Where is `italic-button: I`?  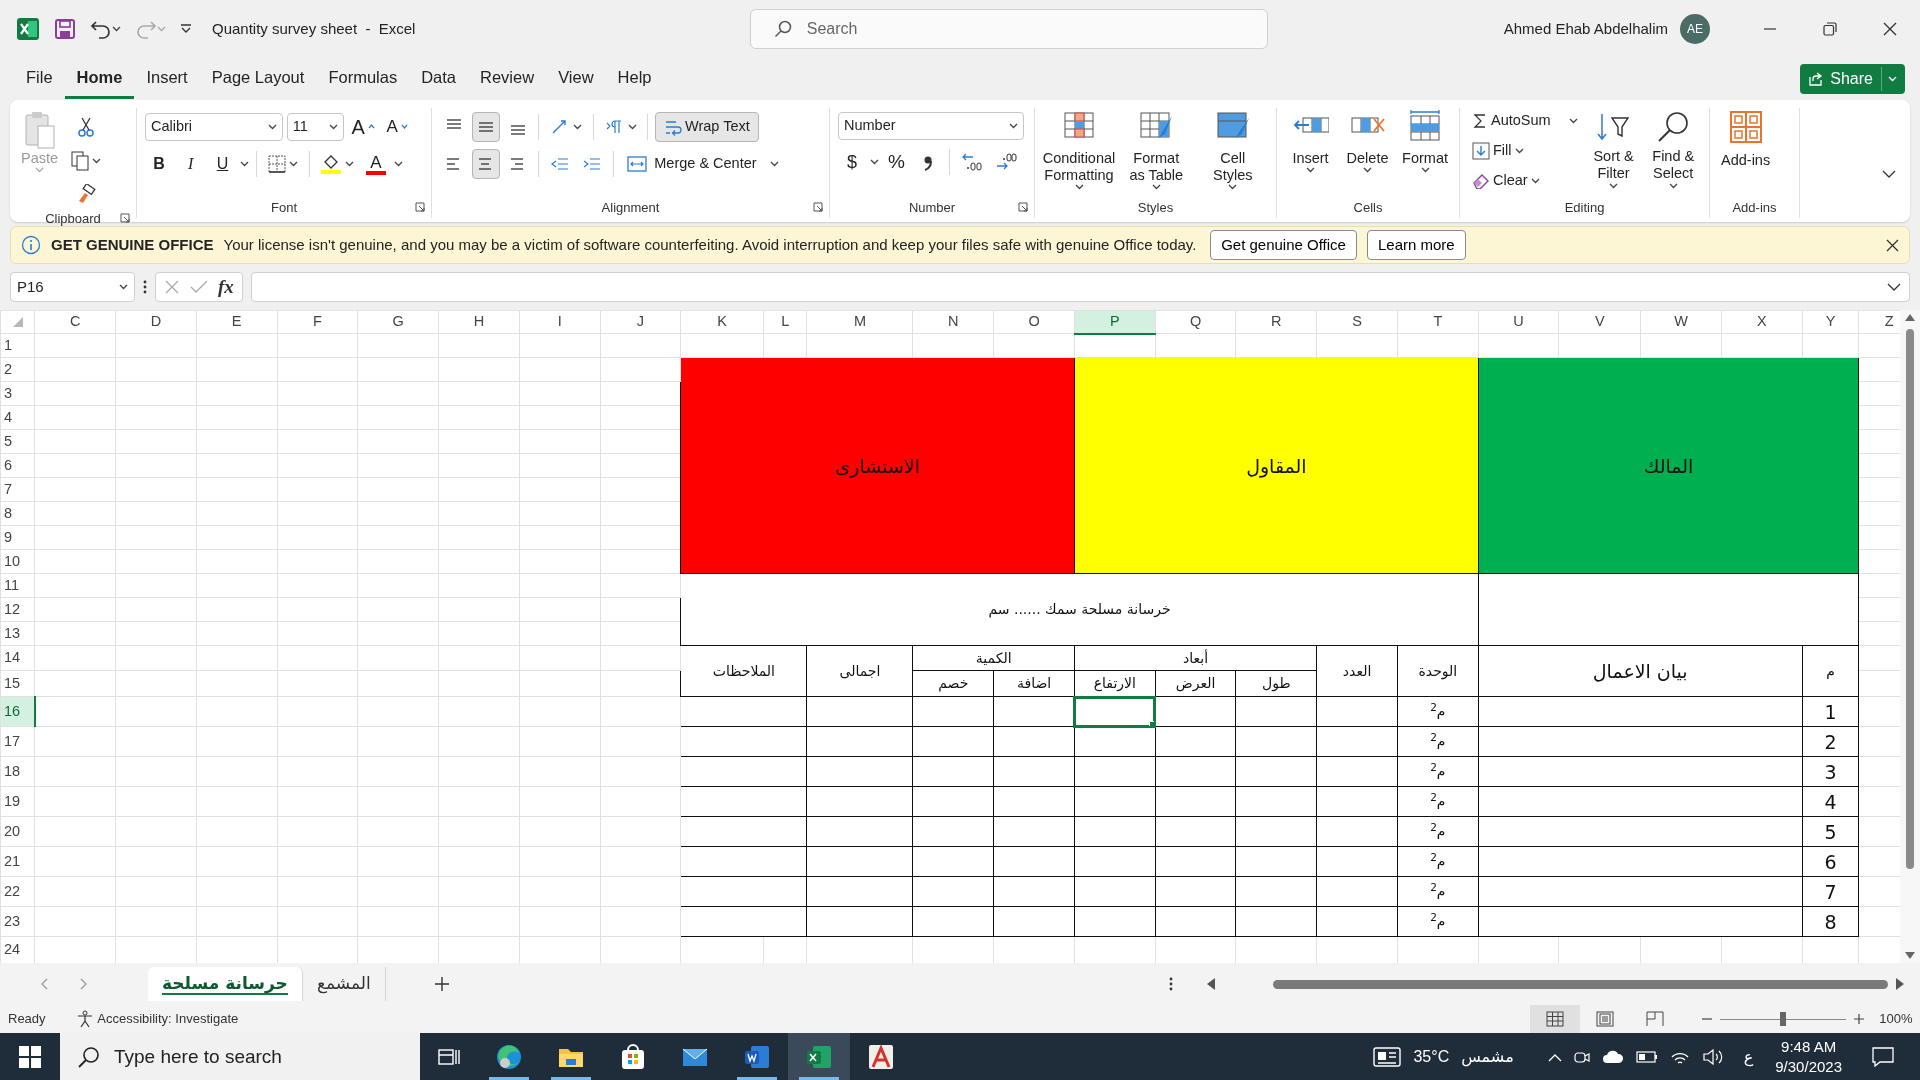 italic-button: I is located at coordinates (190, 164).